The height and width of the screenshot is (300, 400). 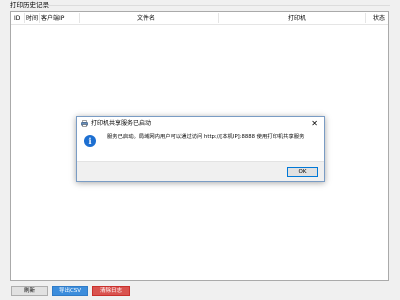 I want to click on column-header-time: 时间, so click(x=32, y=18).